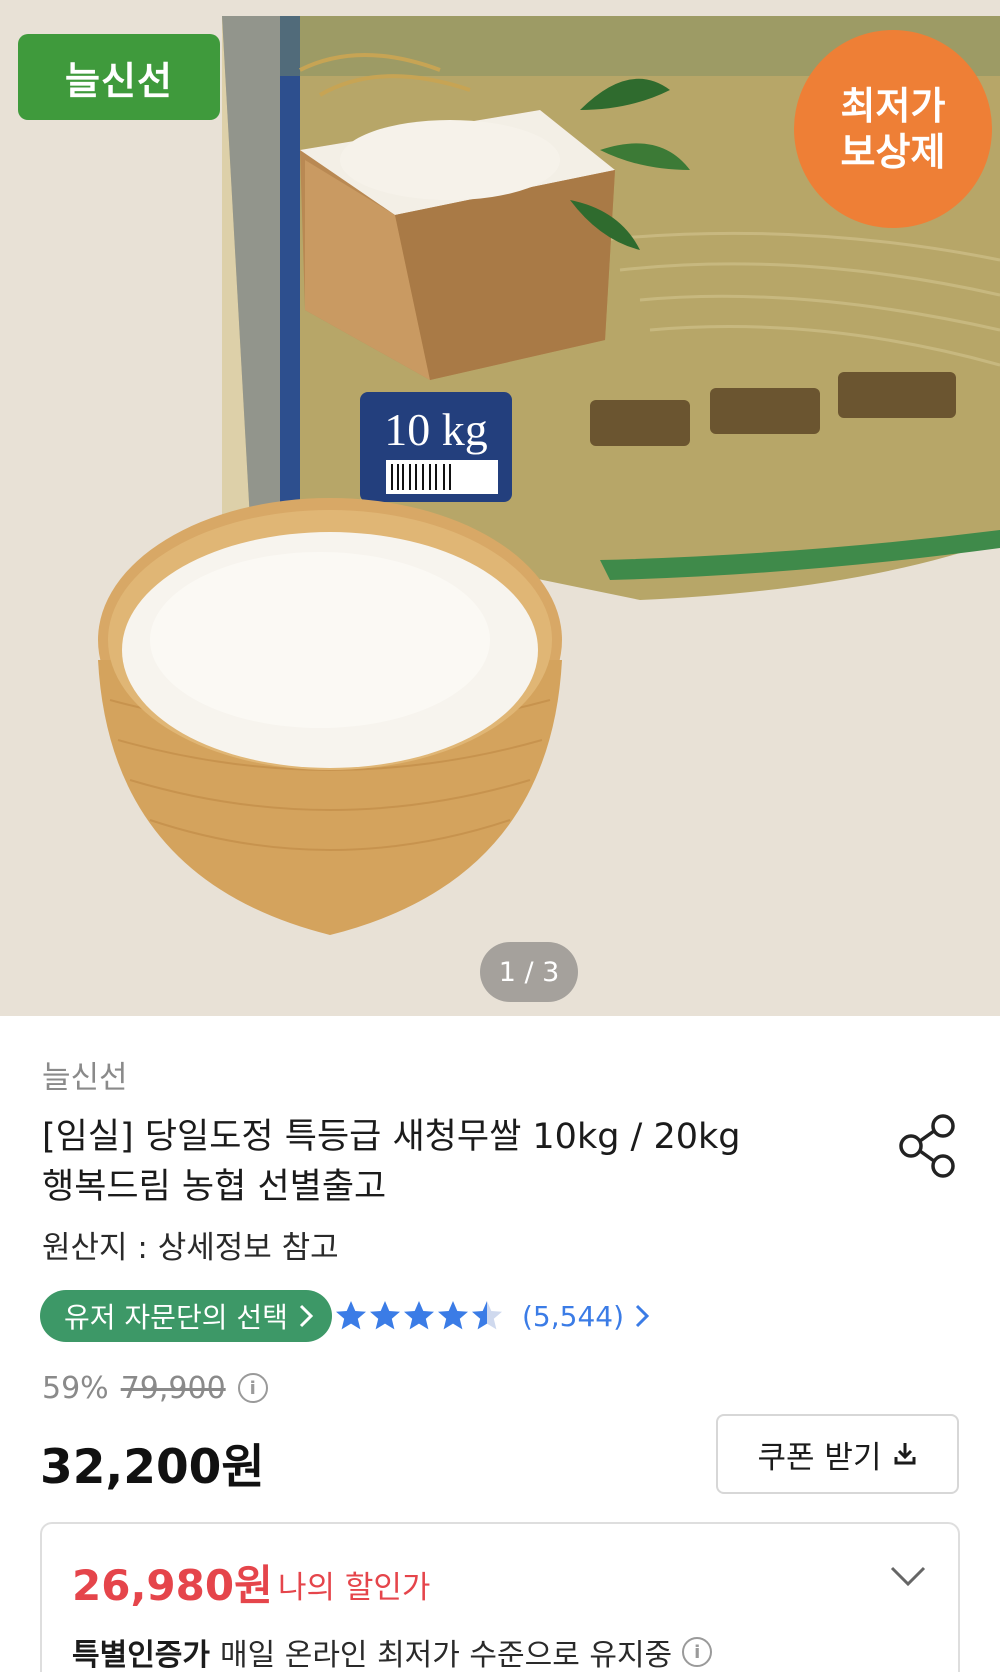 The height and width of the screenshot is (1672, 1000). Describe the element at coordinates (152, 1467) in the screenshot. I see `sale-price: 32,200원` at that location.